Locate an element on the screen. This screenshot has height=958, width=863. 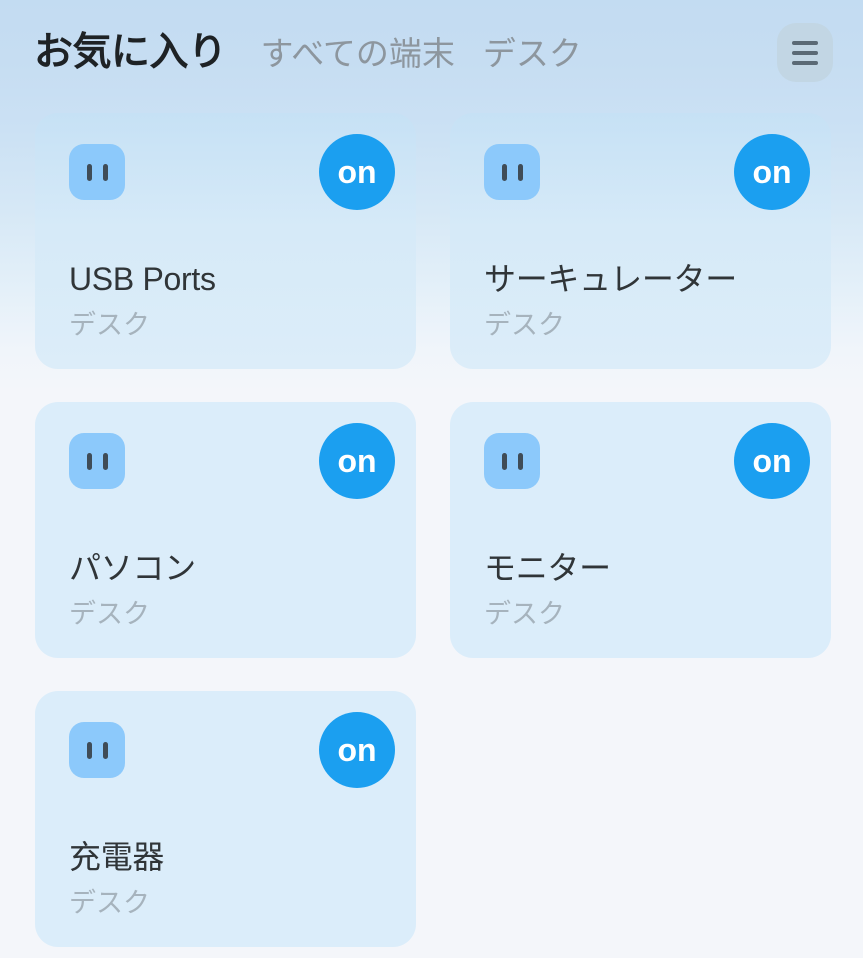
tab-desk: デスク is located at coordinates (532, 53).